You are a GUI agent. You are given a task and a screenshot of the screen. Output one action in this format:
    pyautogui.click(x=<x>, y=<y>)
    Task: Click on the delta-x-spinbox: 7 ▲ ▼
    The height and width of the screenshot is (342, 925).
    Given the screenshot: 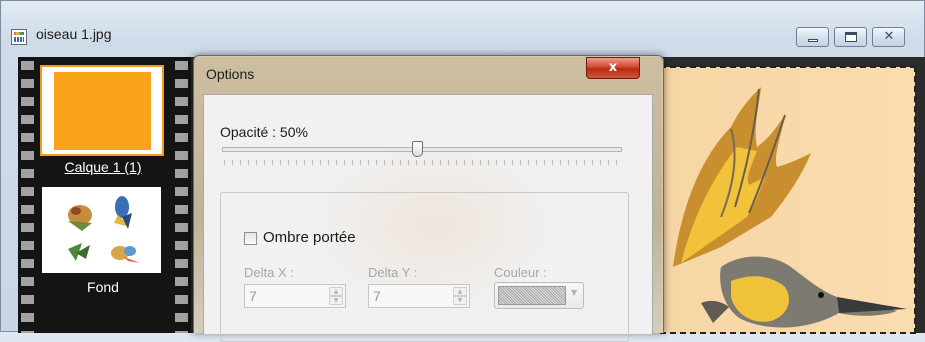 What is the action you would take?
    pyautogui.click(x=295, y=296)
    